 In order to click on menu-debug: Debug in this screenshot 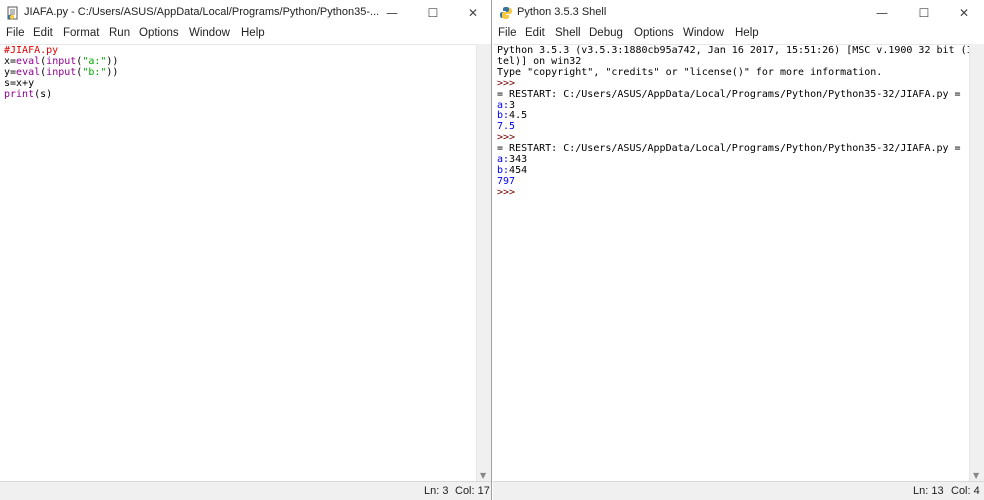, I will do `click(606, 33)`.